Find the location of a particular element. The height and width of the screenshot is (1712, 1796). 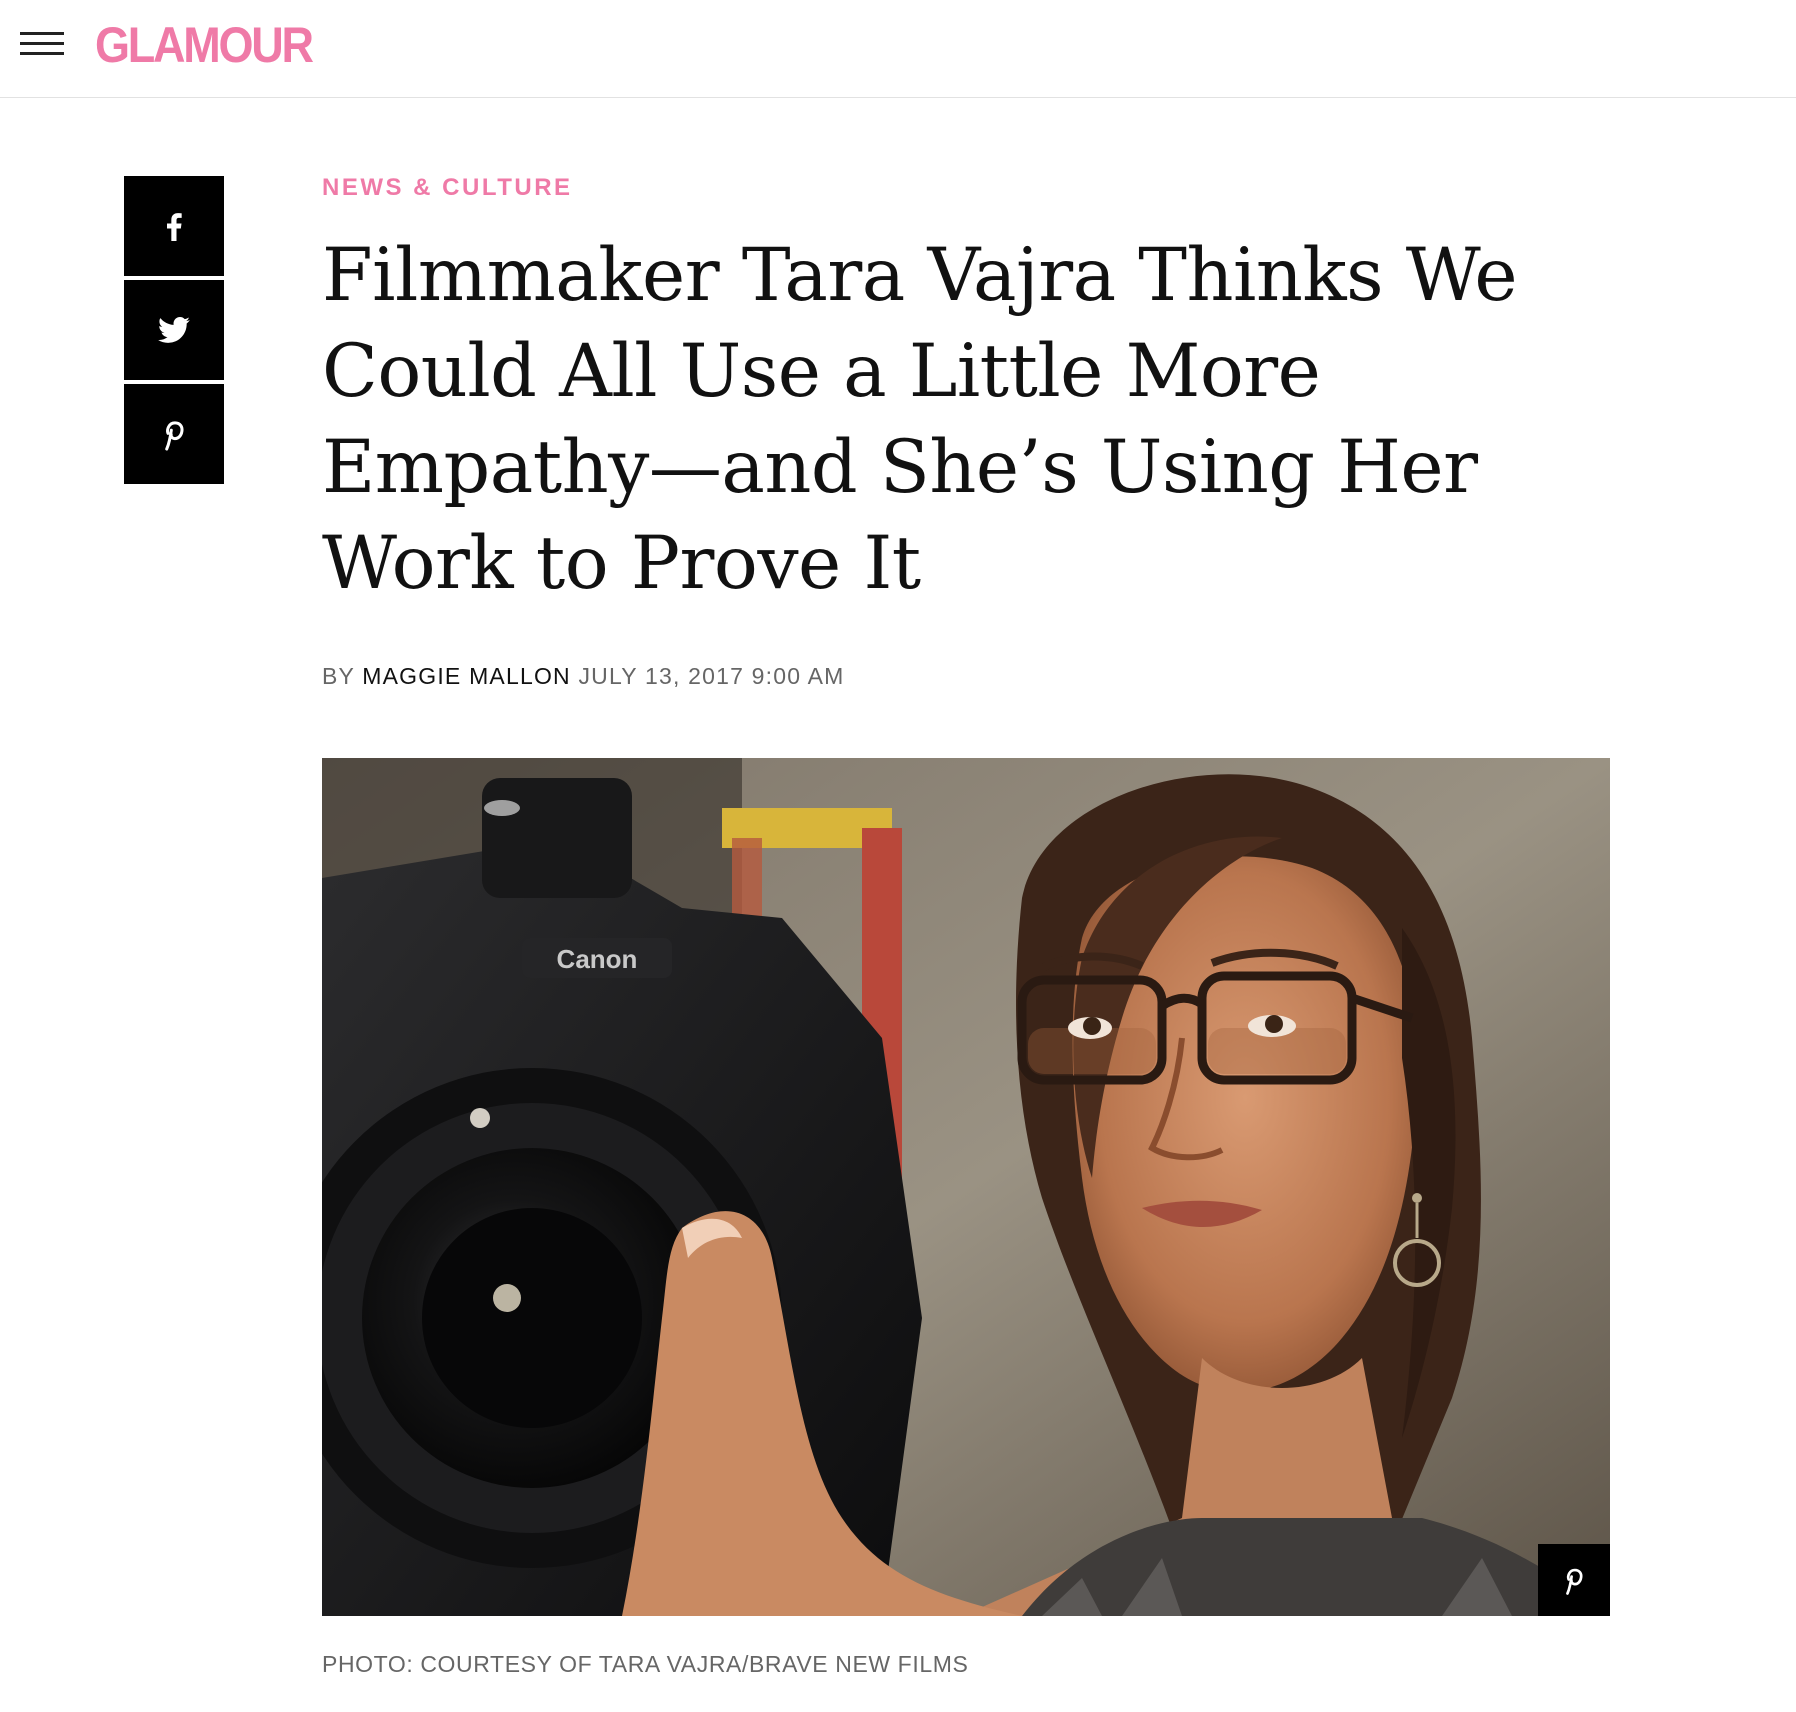

facebook-icon is located at coordinates (174, 227).